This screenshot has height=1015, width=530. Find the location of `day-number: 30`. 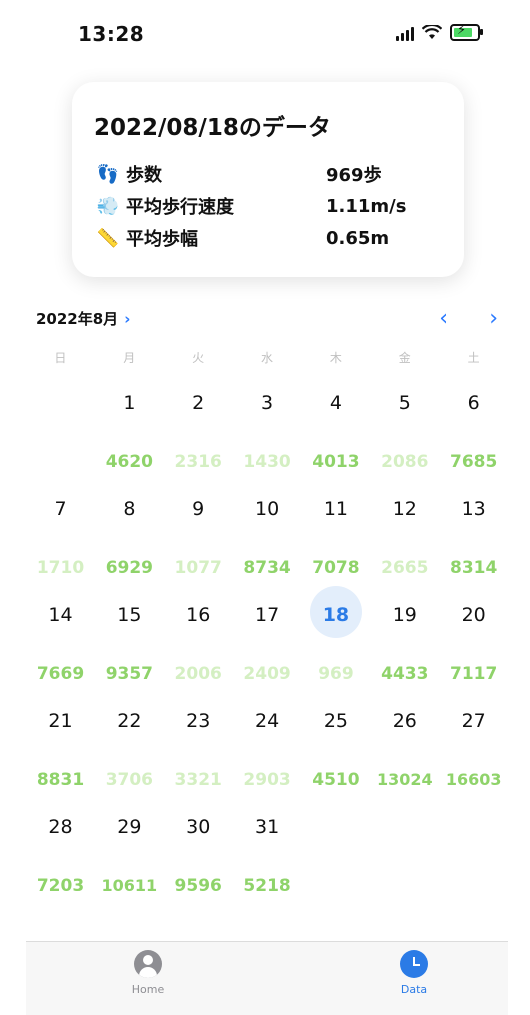

day-number: 30 is located at coordinates (198, 827).